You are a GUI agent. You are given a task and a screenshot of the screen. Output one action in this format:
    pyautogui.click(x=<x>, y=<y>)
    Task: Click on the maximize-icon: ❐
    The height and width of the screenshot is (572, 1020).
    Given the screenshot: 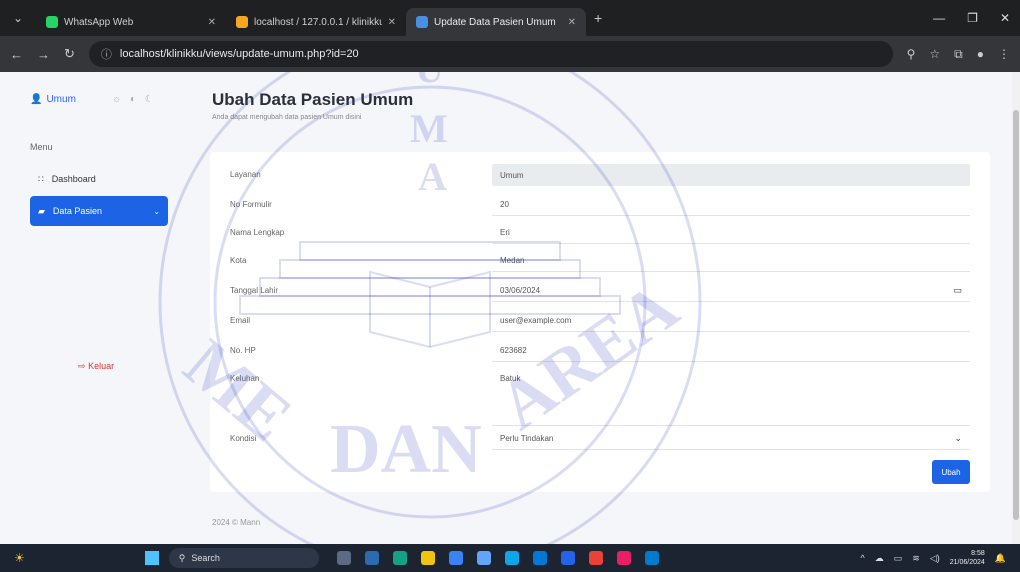 What is the action you would take?
    pyautogui.click(x=972, y=18)
    